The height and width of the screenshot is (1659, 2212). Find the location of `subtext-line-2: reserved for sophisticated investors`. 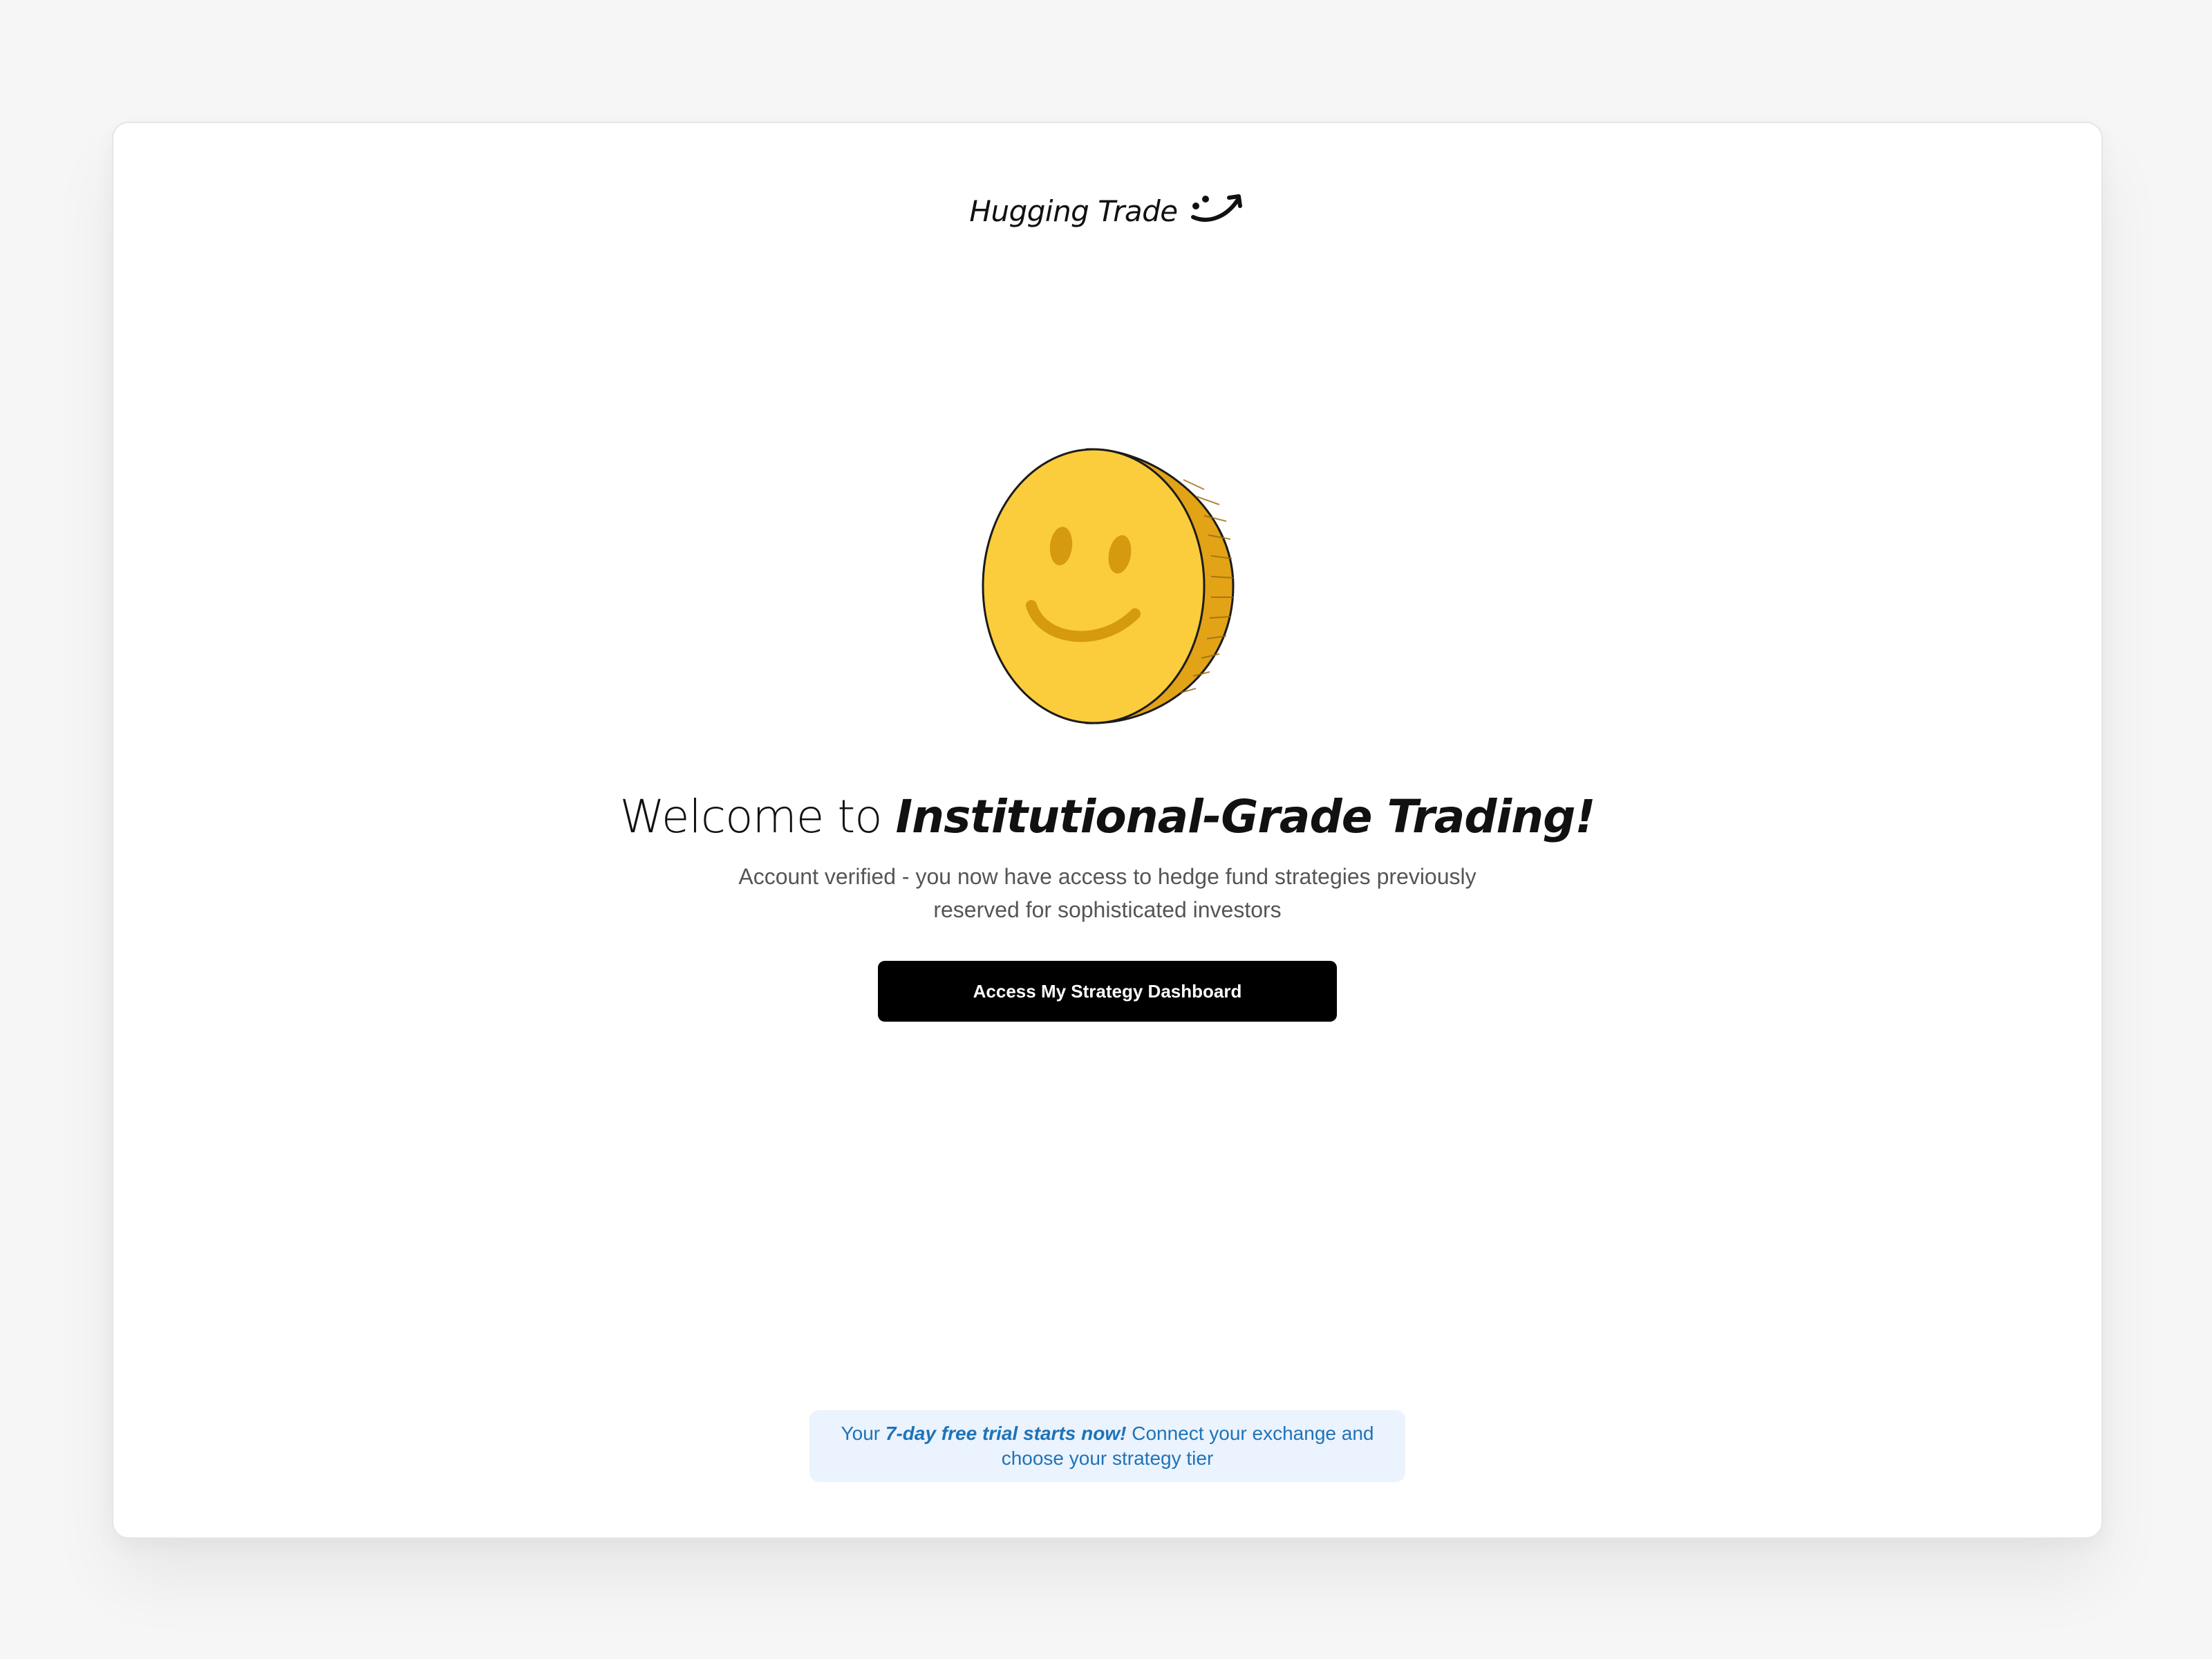

subtext-line-2: reserved for sophisticated investors is located at coordinates (1107, 910).